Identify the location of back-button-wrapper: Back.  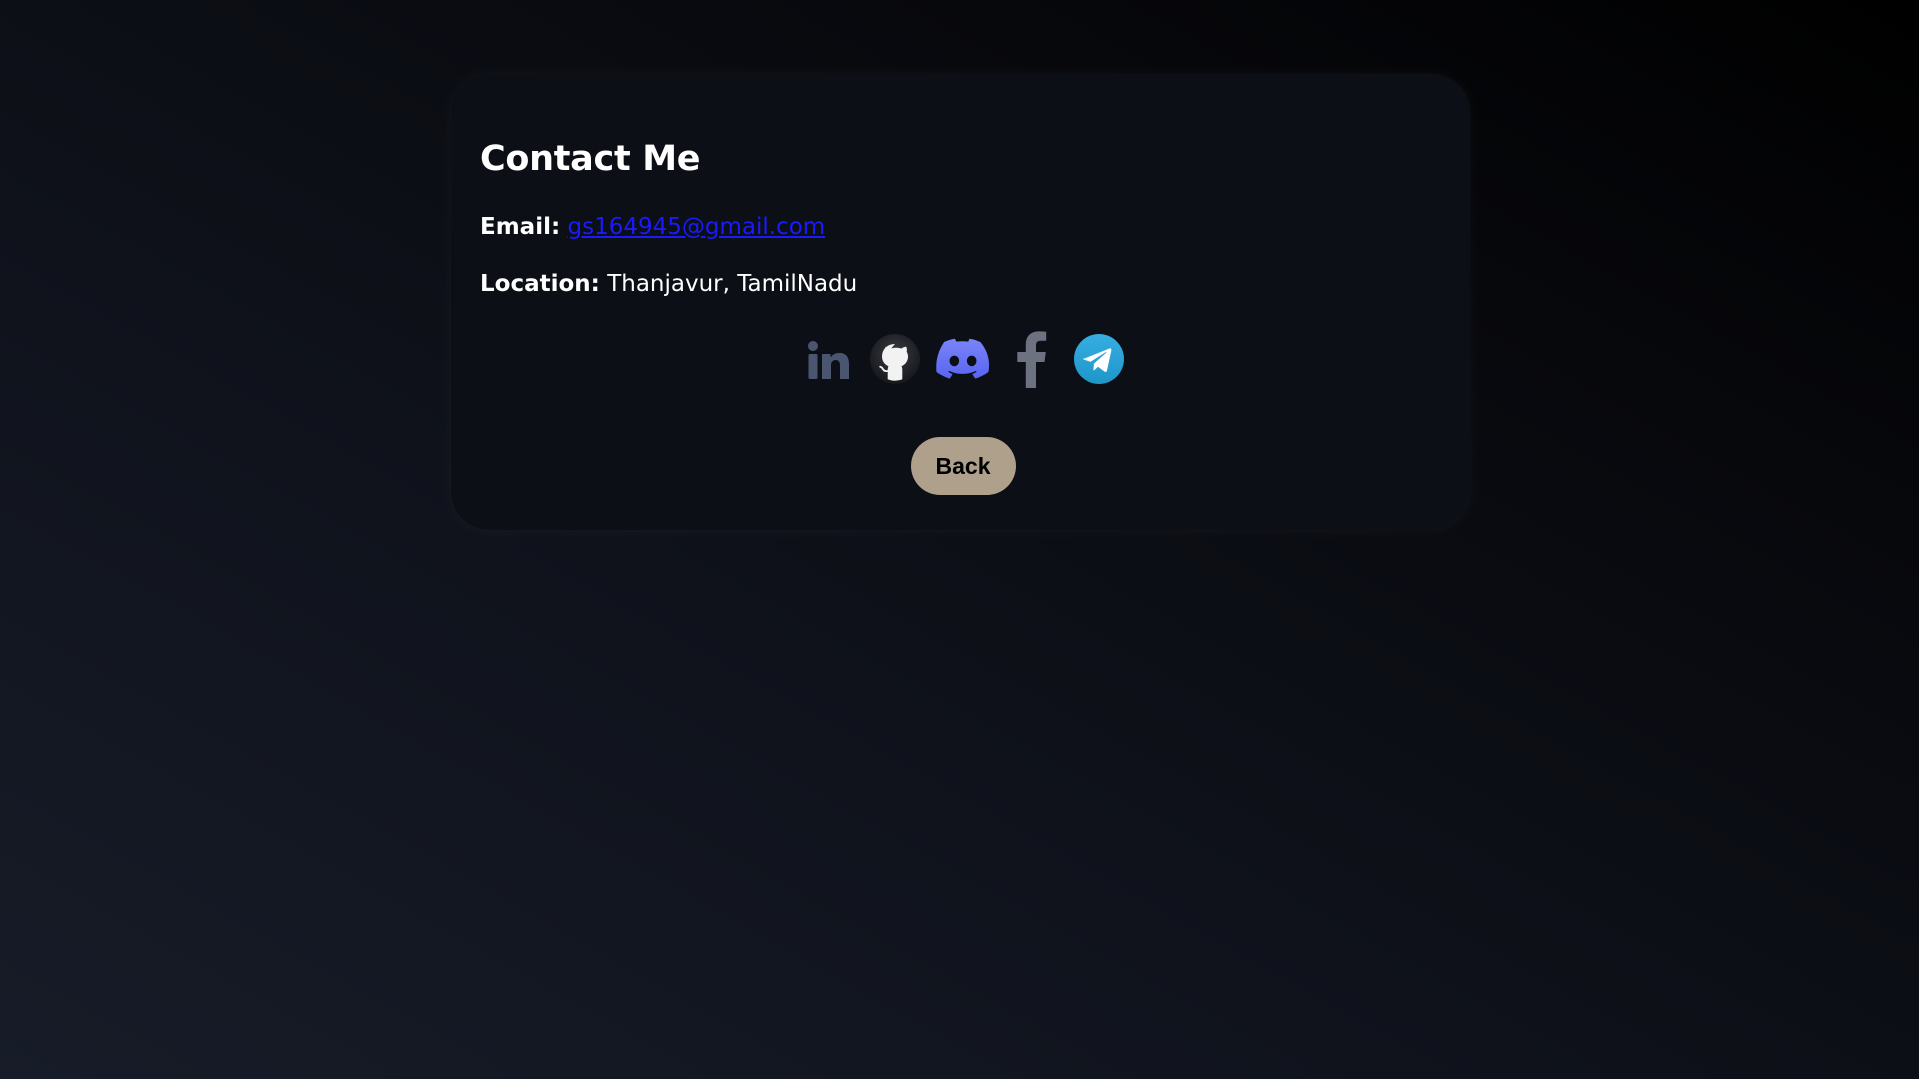
(960, 466).